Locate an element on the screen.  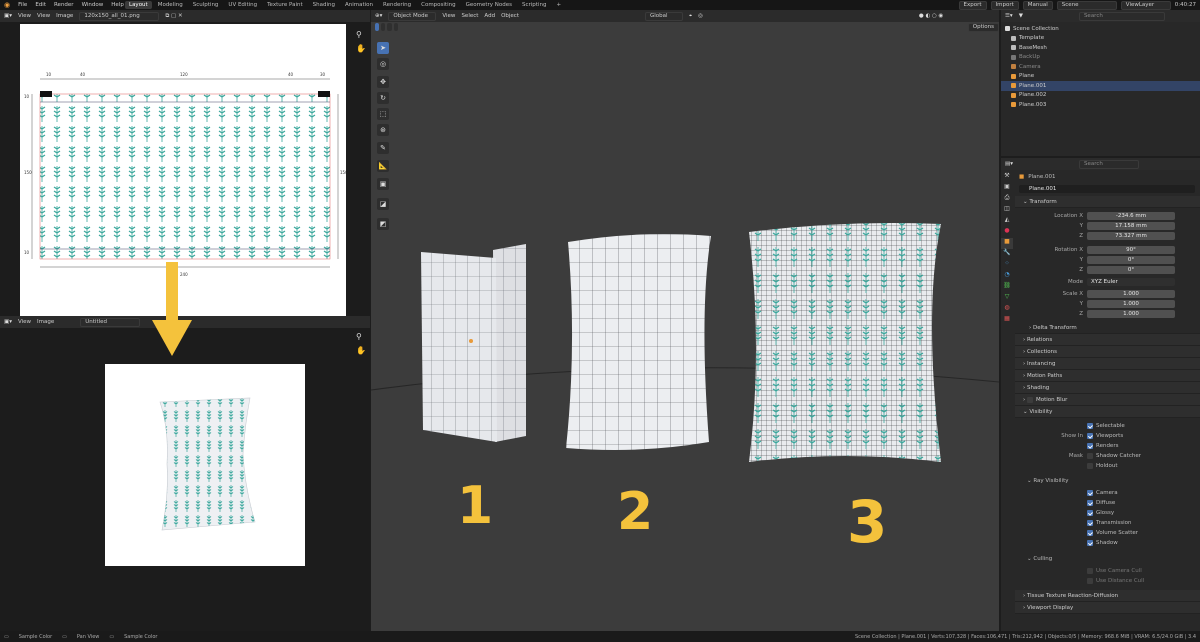
scene-selector: Scene is located at coordinates (1086, 5).